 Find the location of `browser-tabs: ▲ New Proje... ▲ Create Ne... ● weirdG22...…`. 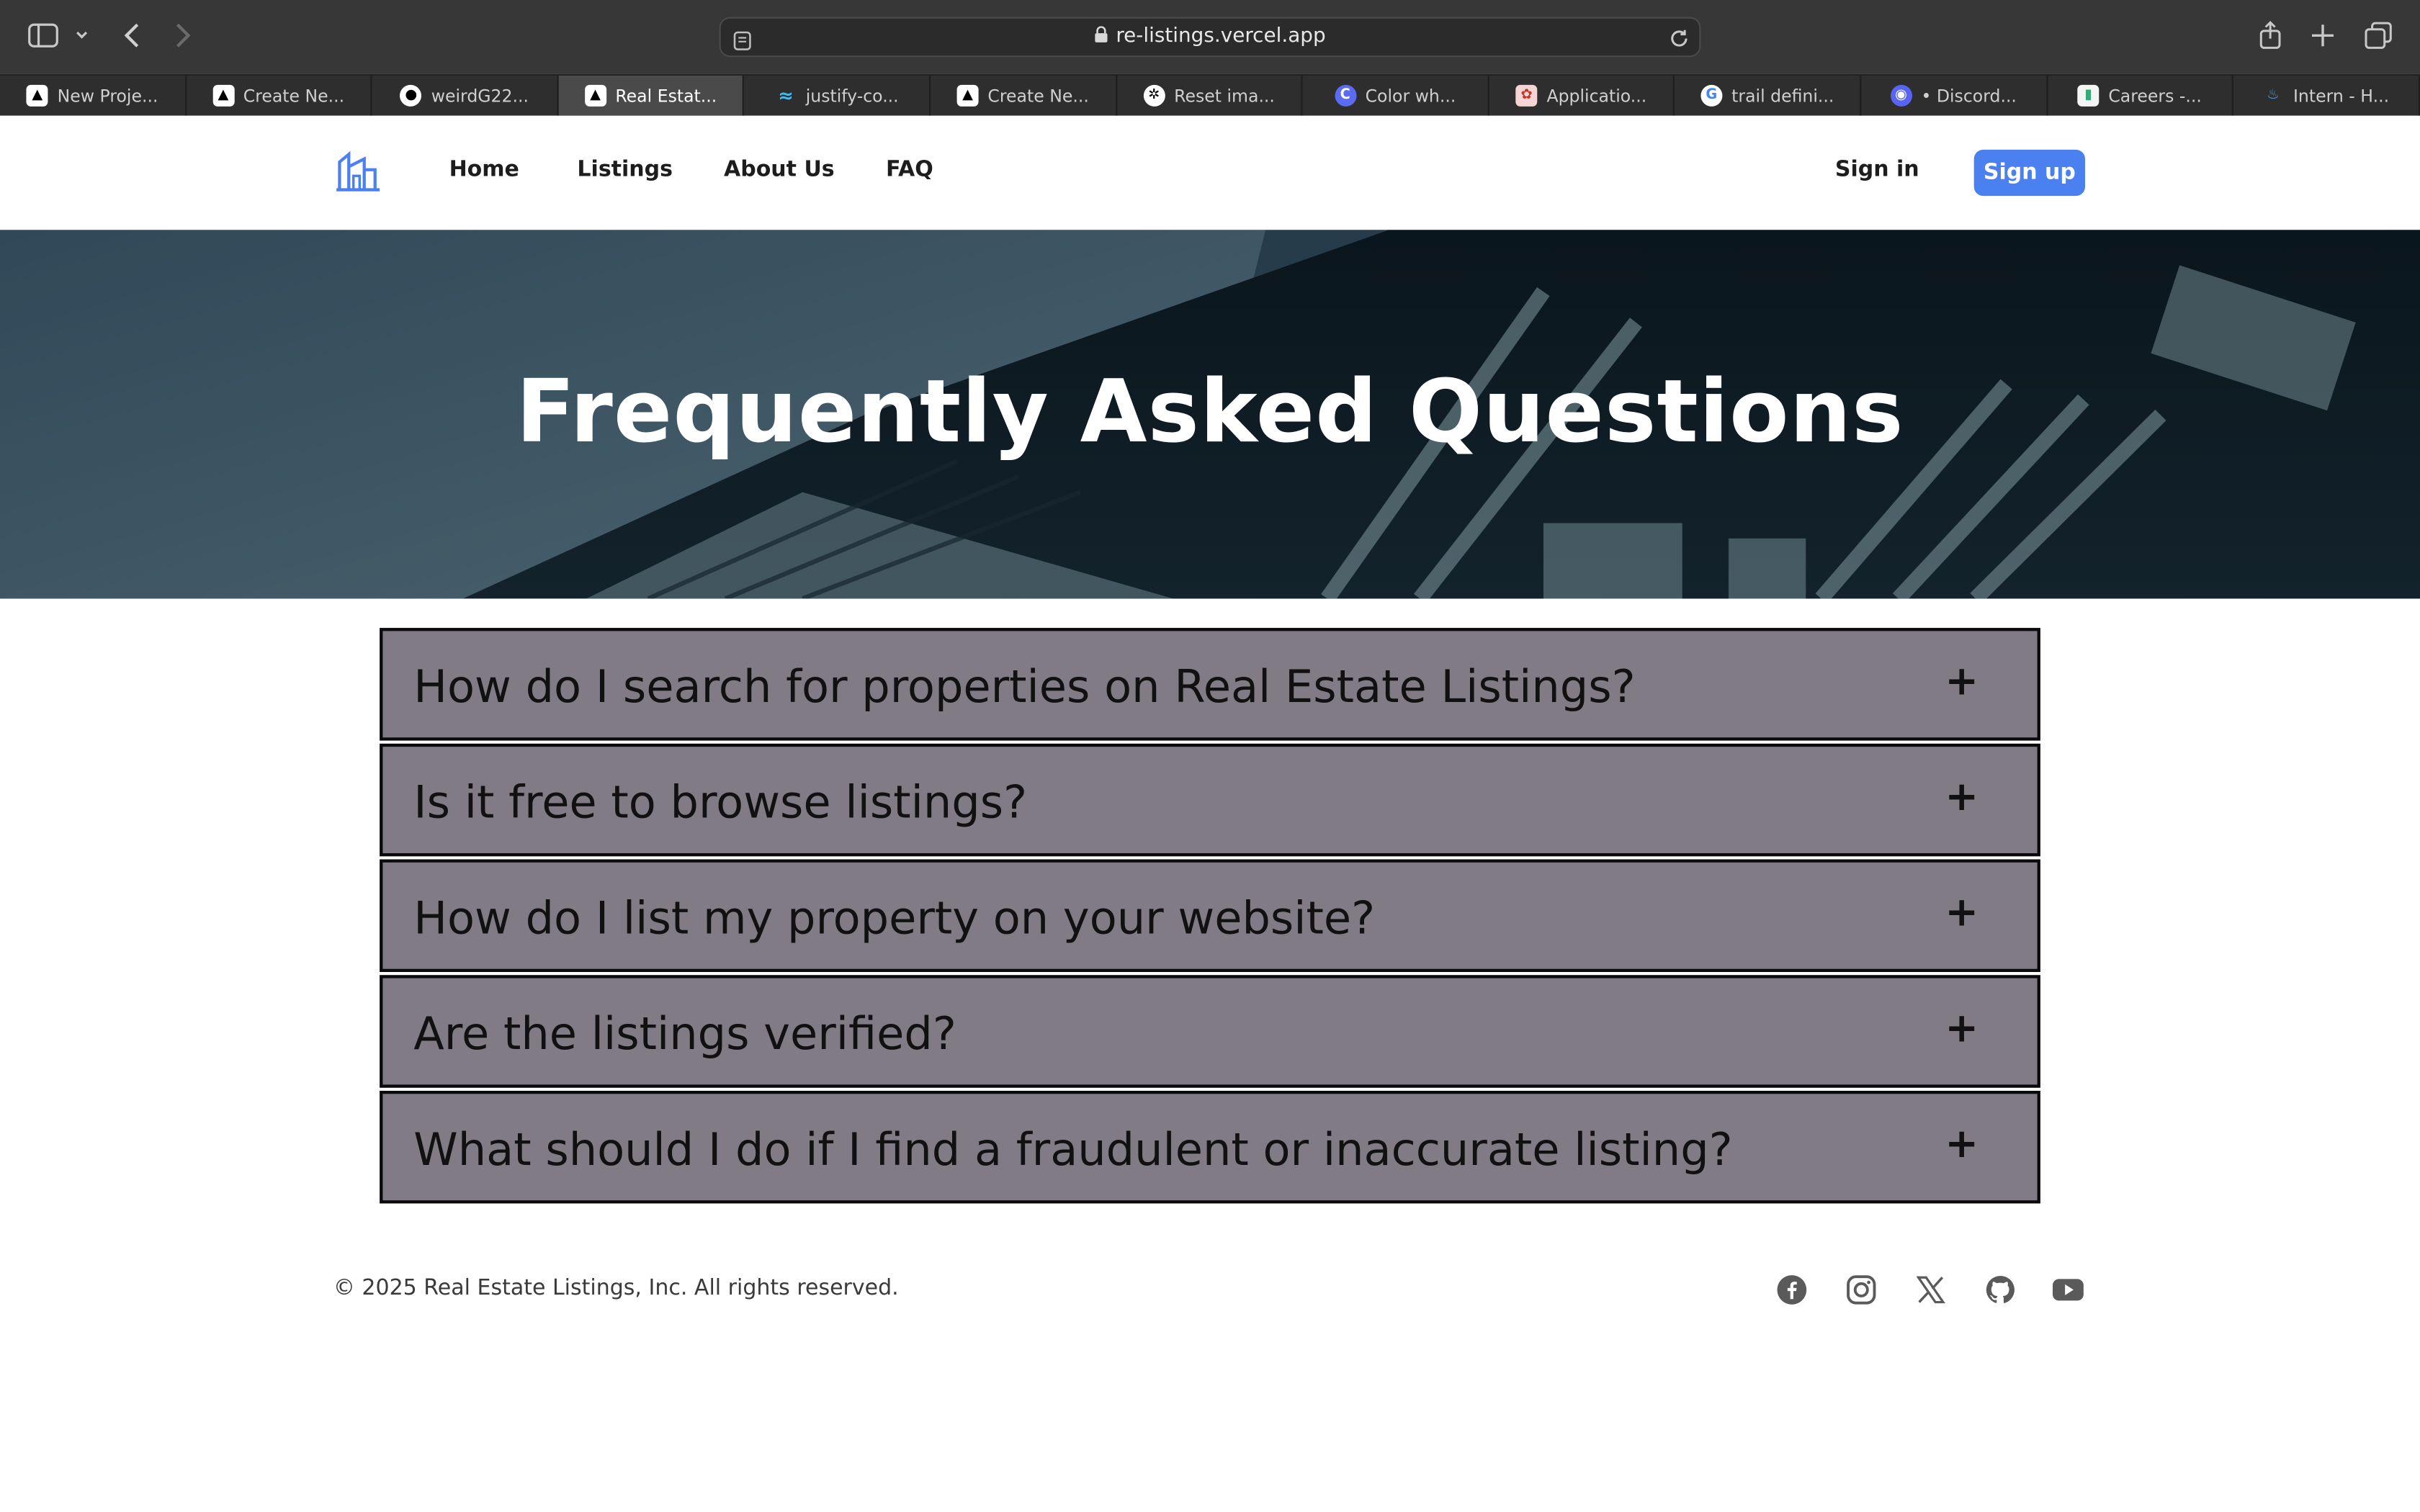

browser-tabs: ▲ New Proje... ▲ Create Ne... ● weirdG22...… is located at coordinates (1210, 94).